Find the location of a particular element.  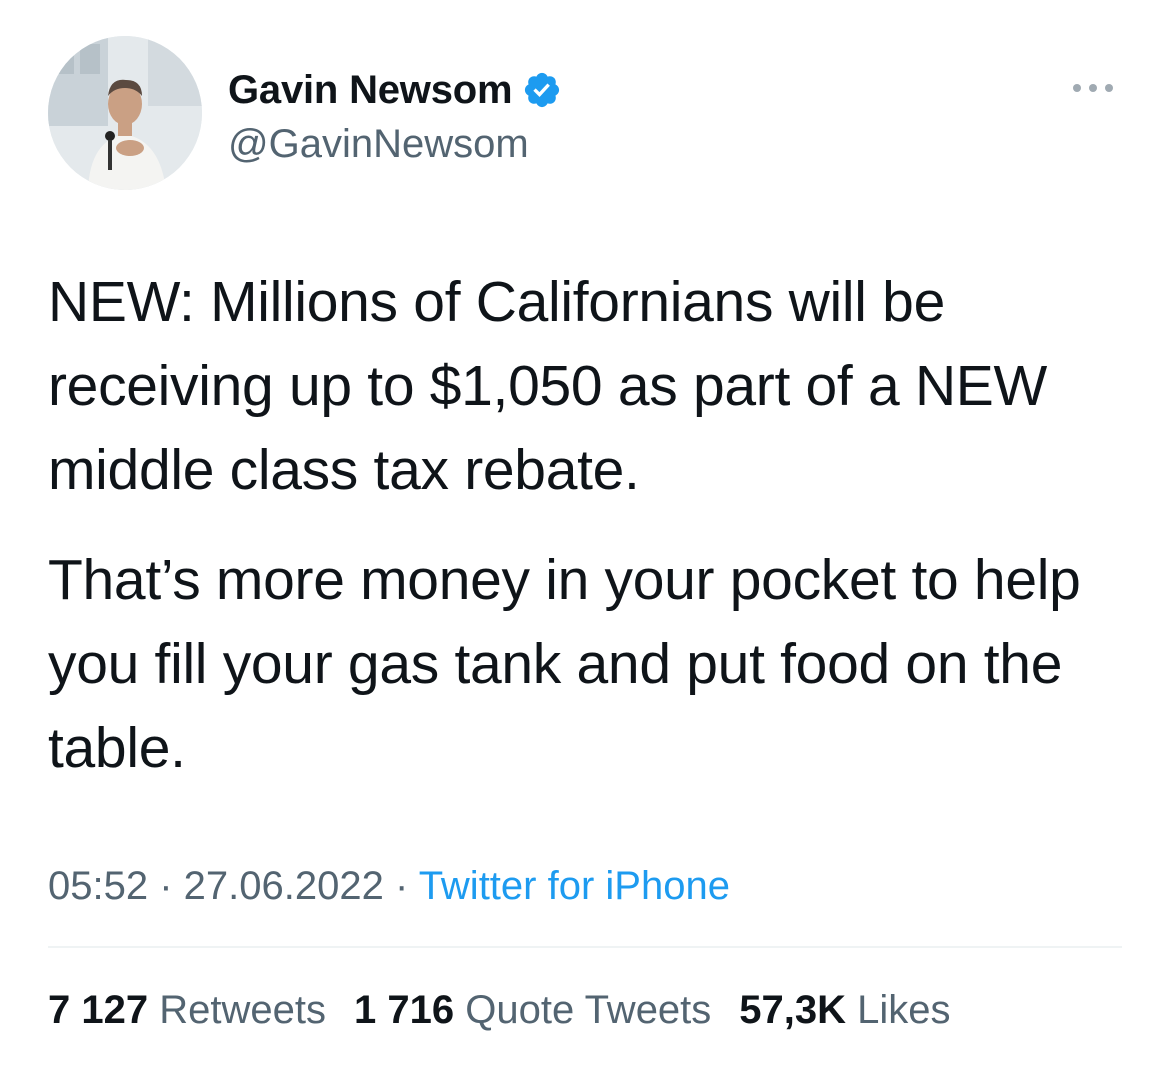

tweet-time: 05:52 is located at coordinates (98, 886).